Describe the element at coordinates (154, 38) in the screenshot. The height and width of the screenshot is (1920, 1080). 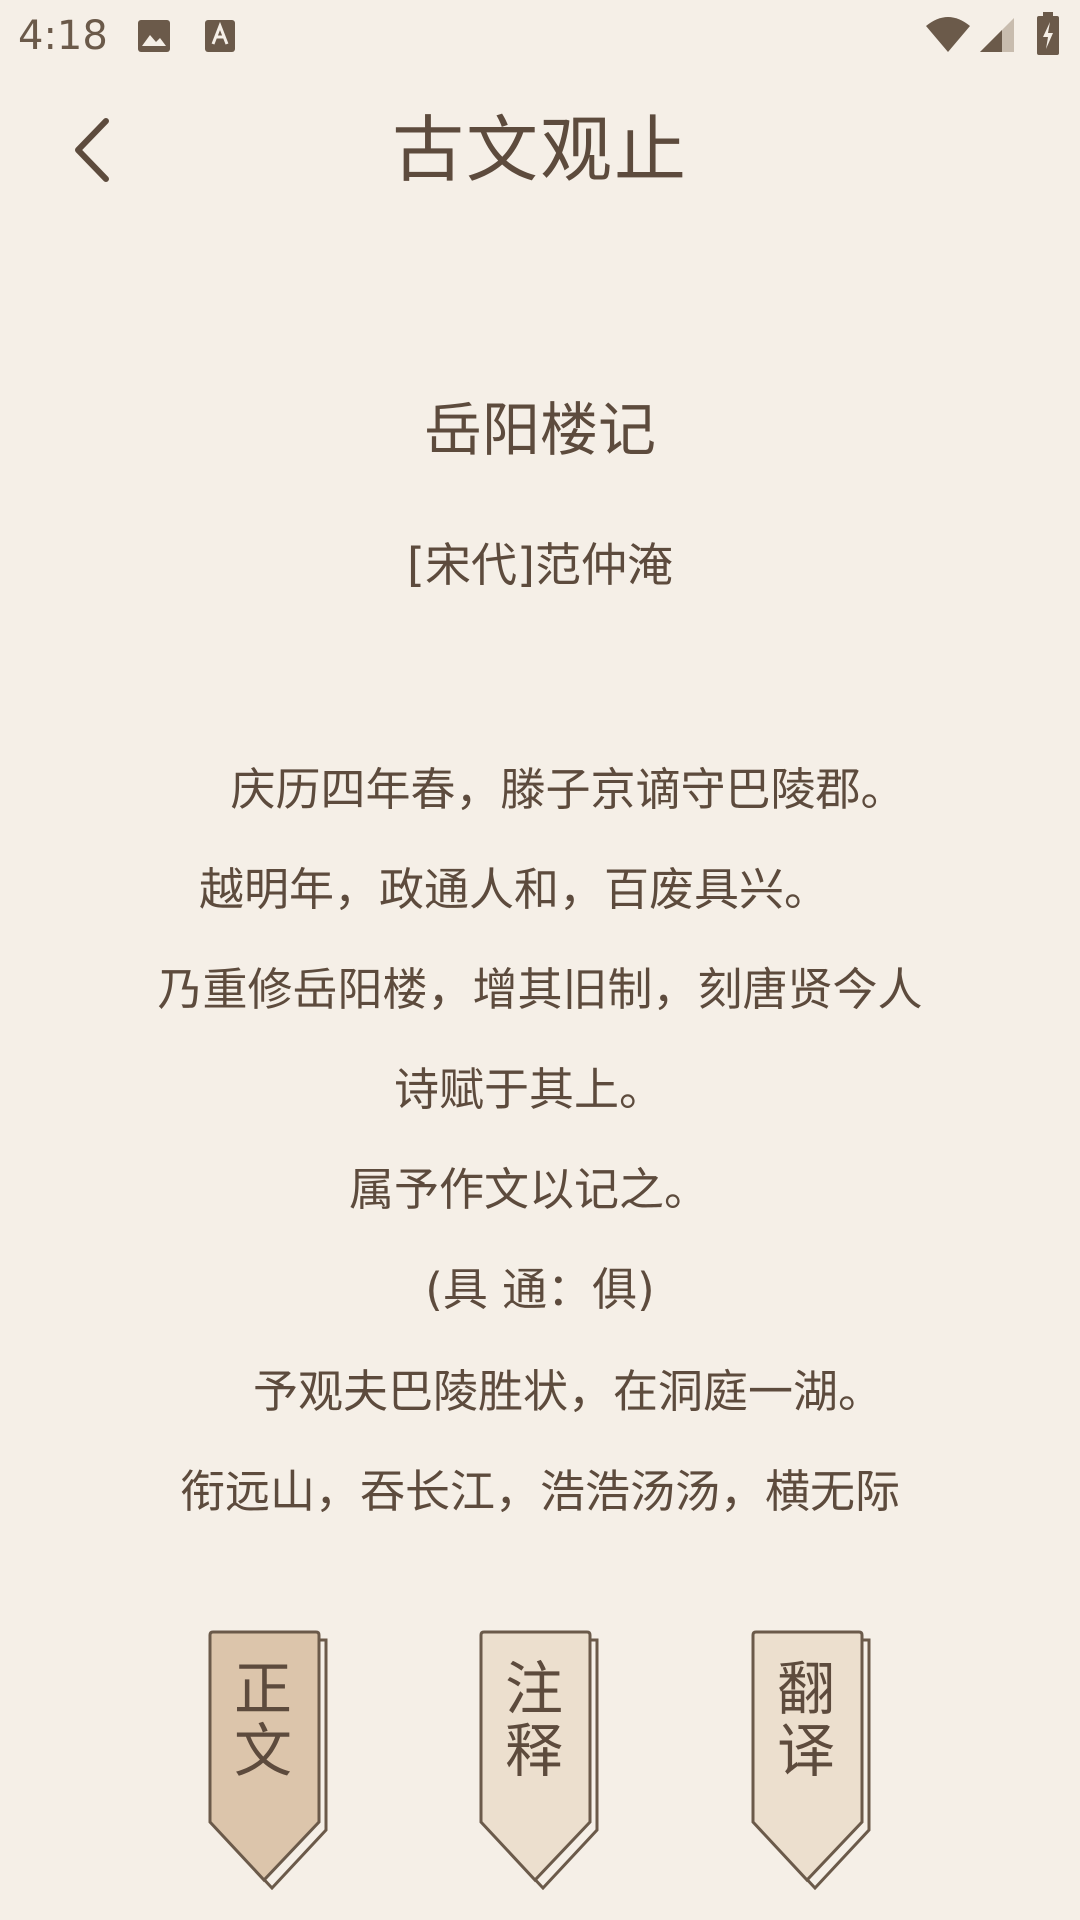
I see `image-icon` at that location.